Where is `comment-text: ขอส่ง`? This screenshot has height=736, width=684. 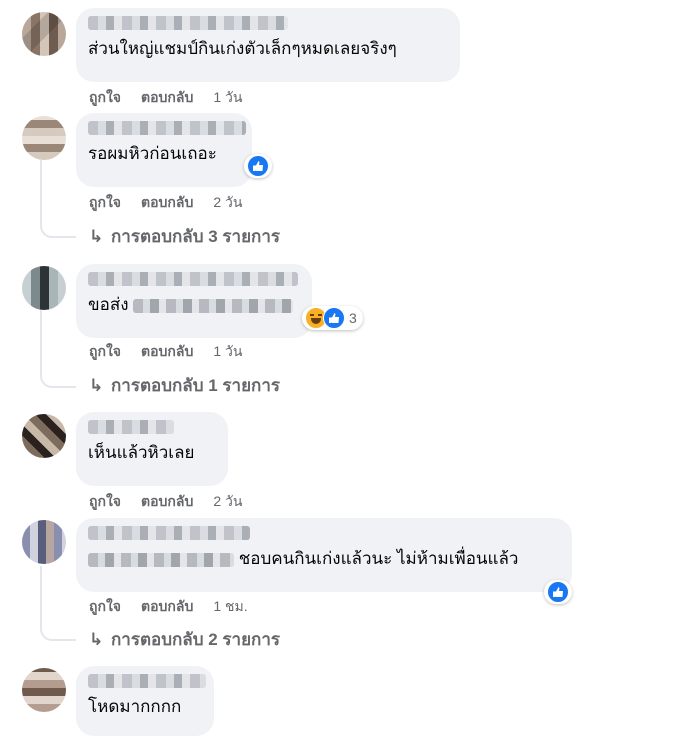
comment-text: ขอส่ง is located at coordinates (193, 305).